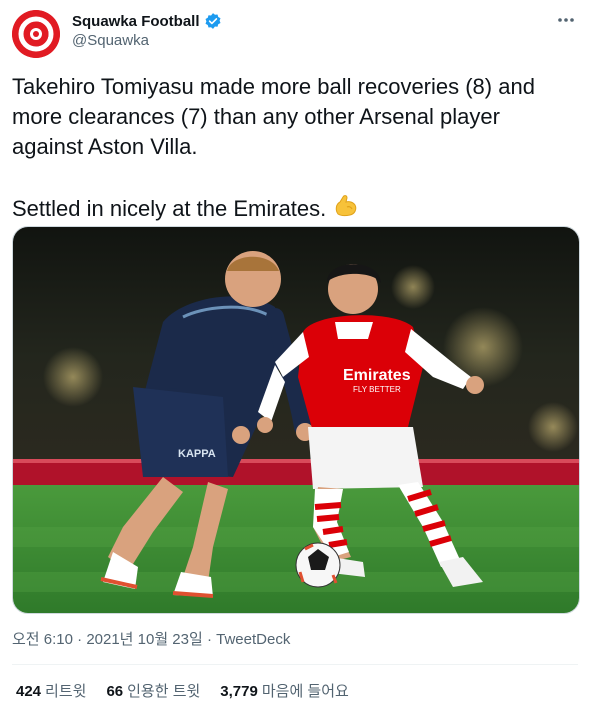 The width and height of the screenshot is (590, 714). Describe the element at coordinates (42, 639) in the screenshot. I see `tweet-time: 오전 6:10` at that location.